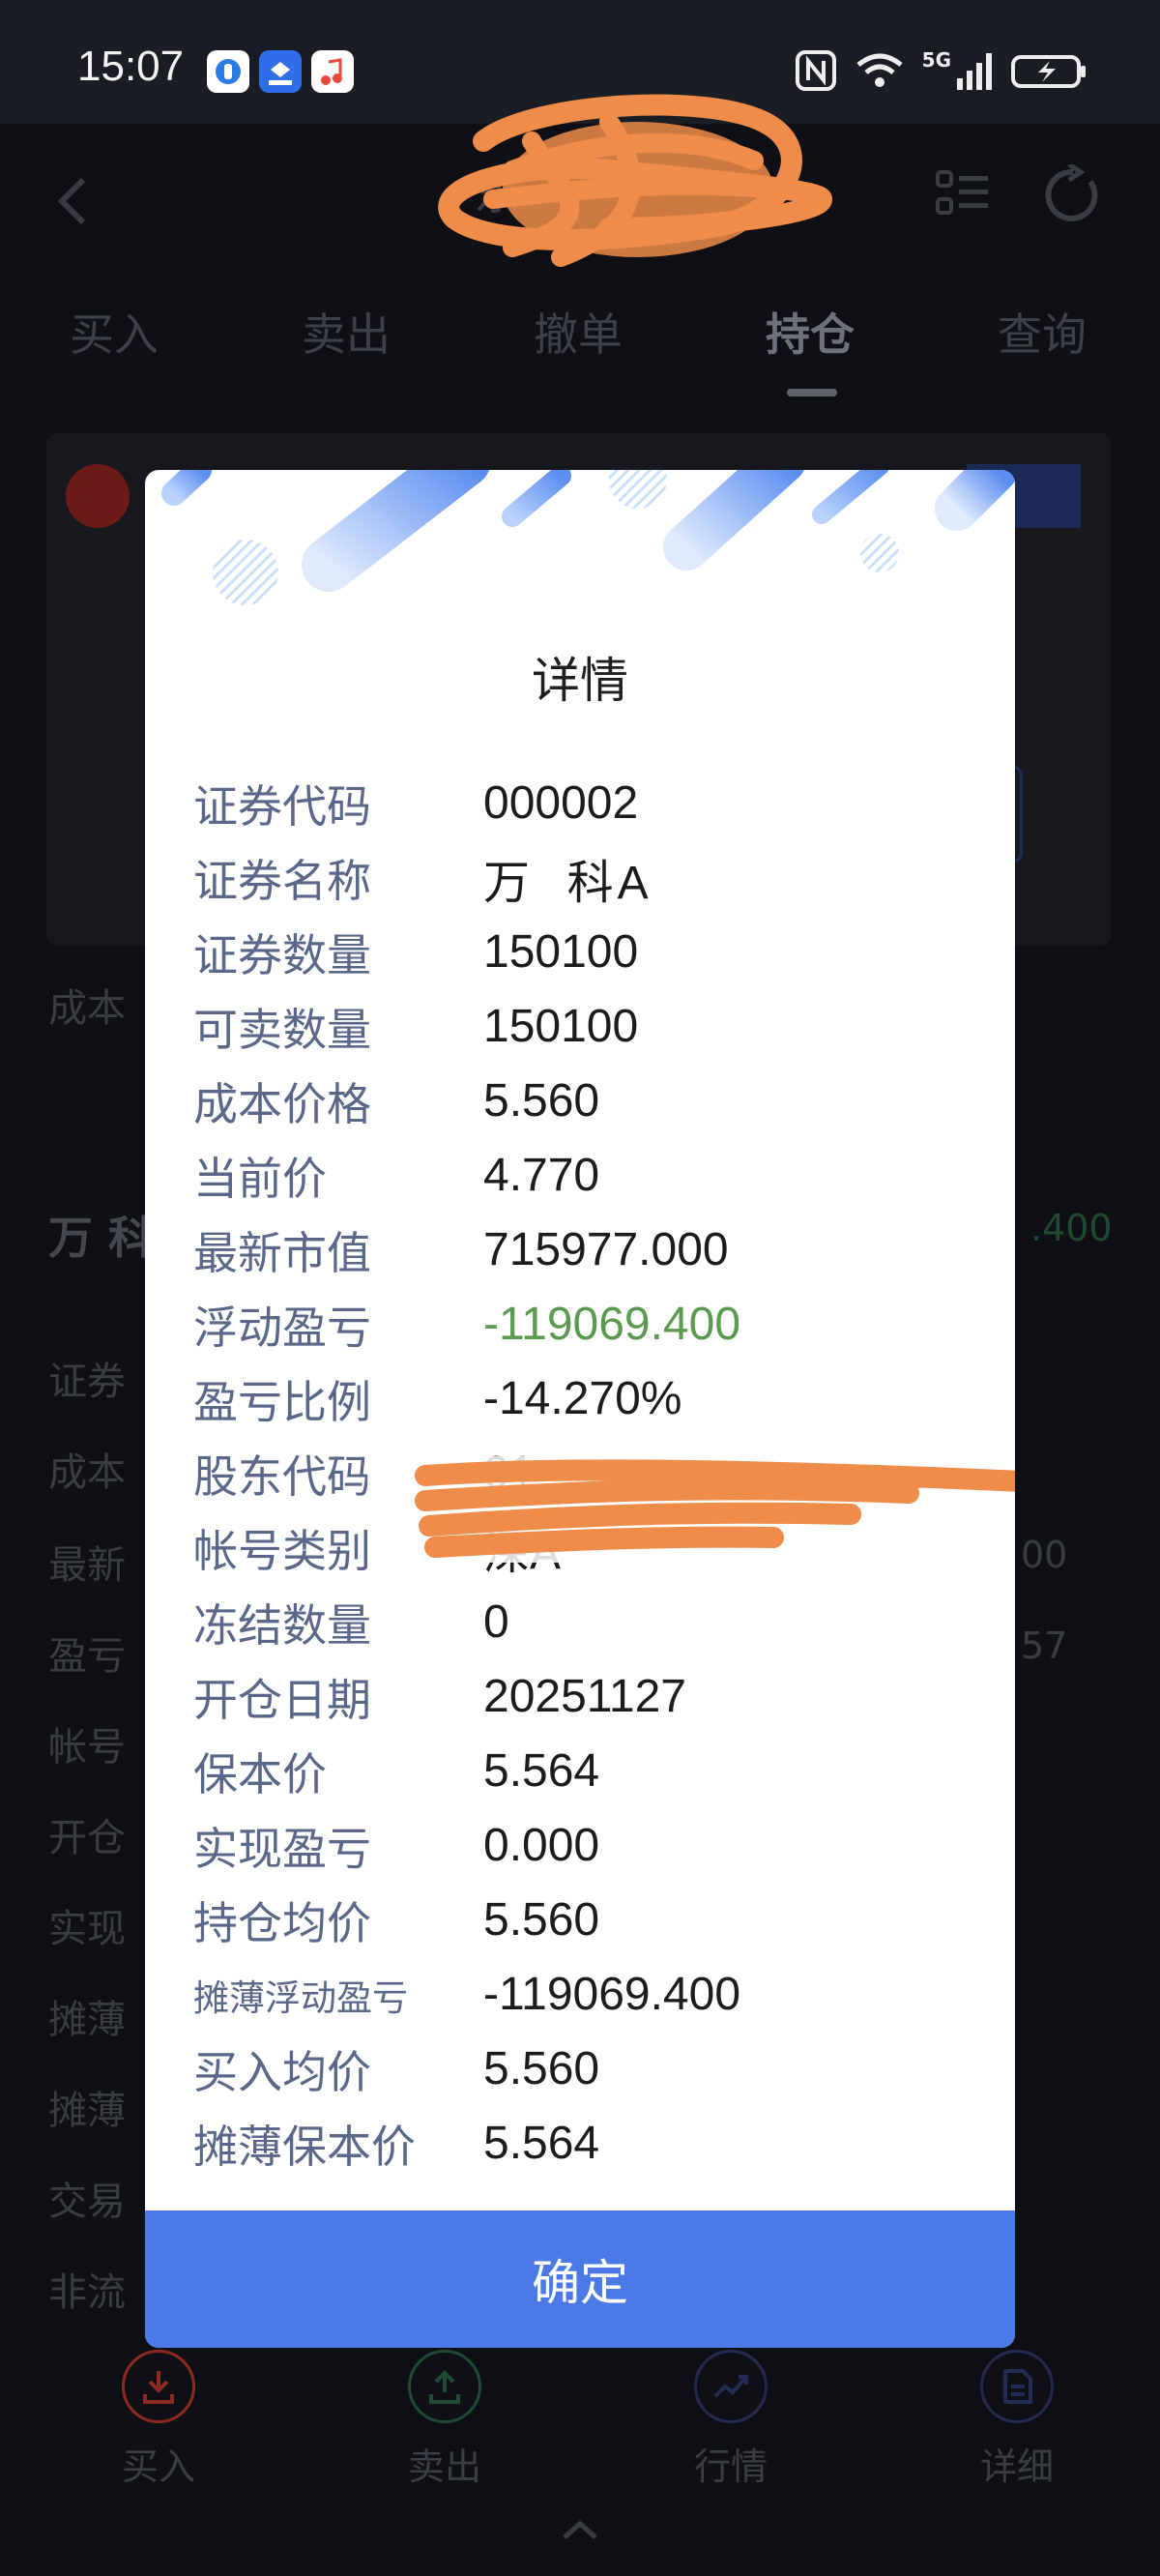  What do you see at coordinates (282, 2071) in the screenshot?
I see `row-label: 买入均价` at bounding box center [282, 2071].